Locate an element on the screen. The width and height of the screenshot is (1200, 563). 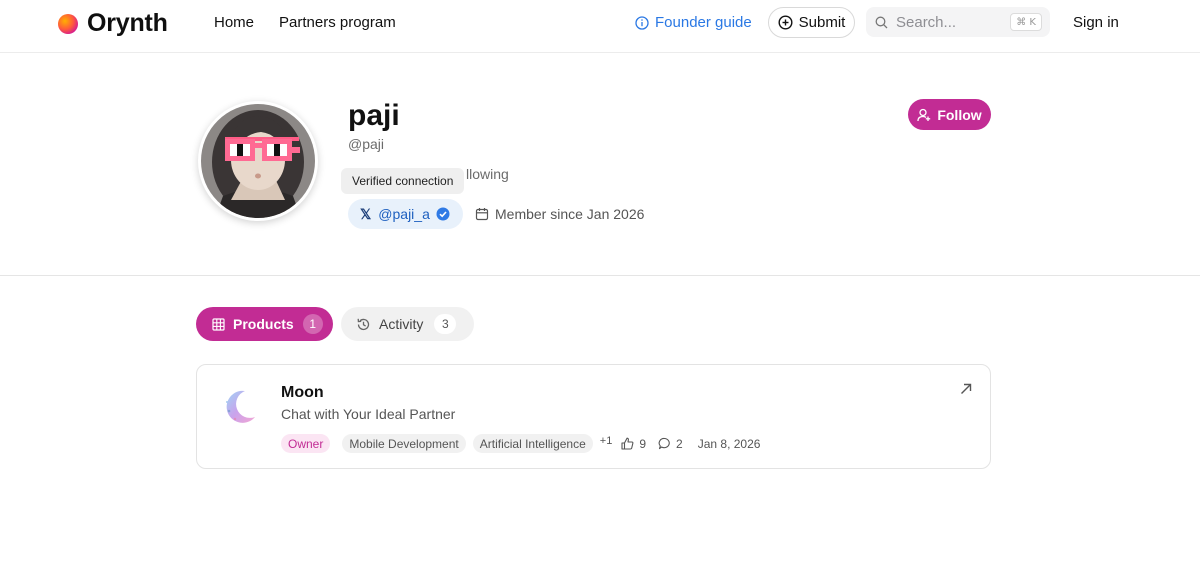
search-input: Search... ⌘ K is located at coordinates (958, 22).